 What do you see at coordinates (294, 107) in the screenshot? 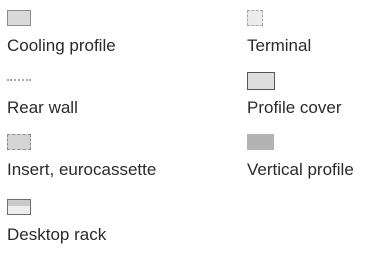
I see `legend-label-profile-cover: Profile cover` at bounding box center [294, 107].